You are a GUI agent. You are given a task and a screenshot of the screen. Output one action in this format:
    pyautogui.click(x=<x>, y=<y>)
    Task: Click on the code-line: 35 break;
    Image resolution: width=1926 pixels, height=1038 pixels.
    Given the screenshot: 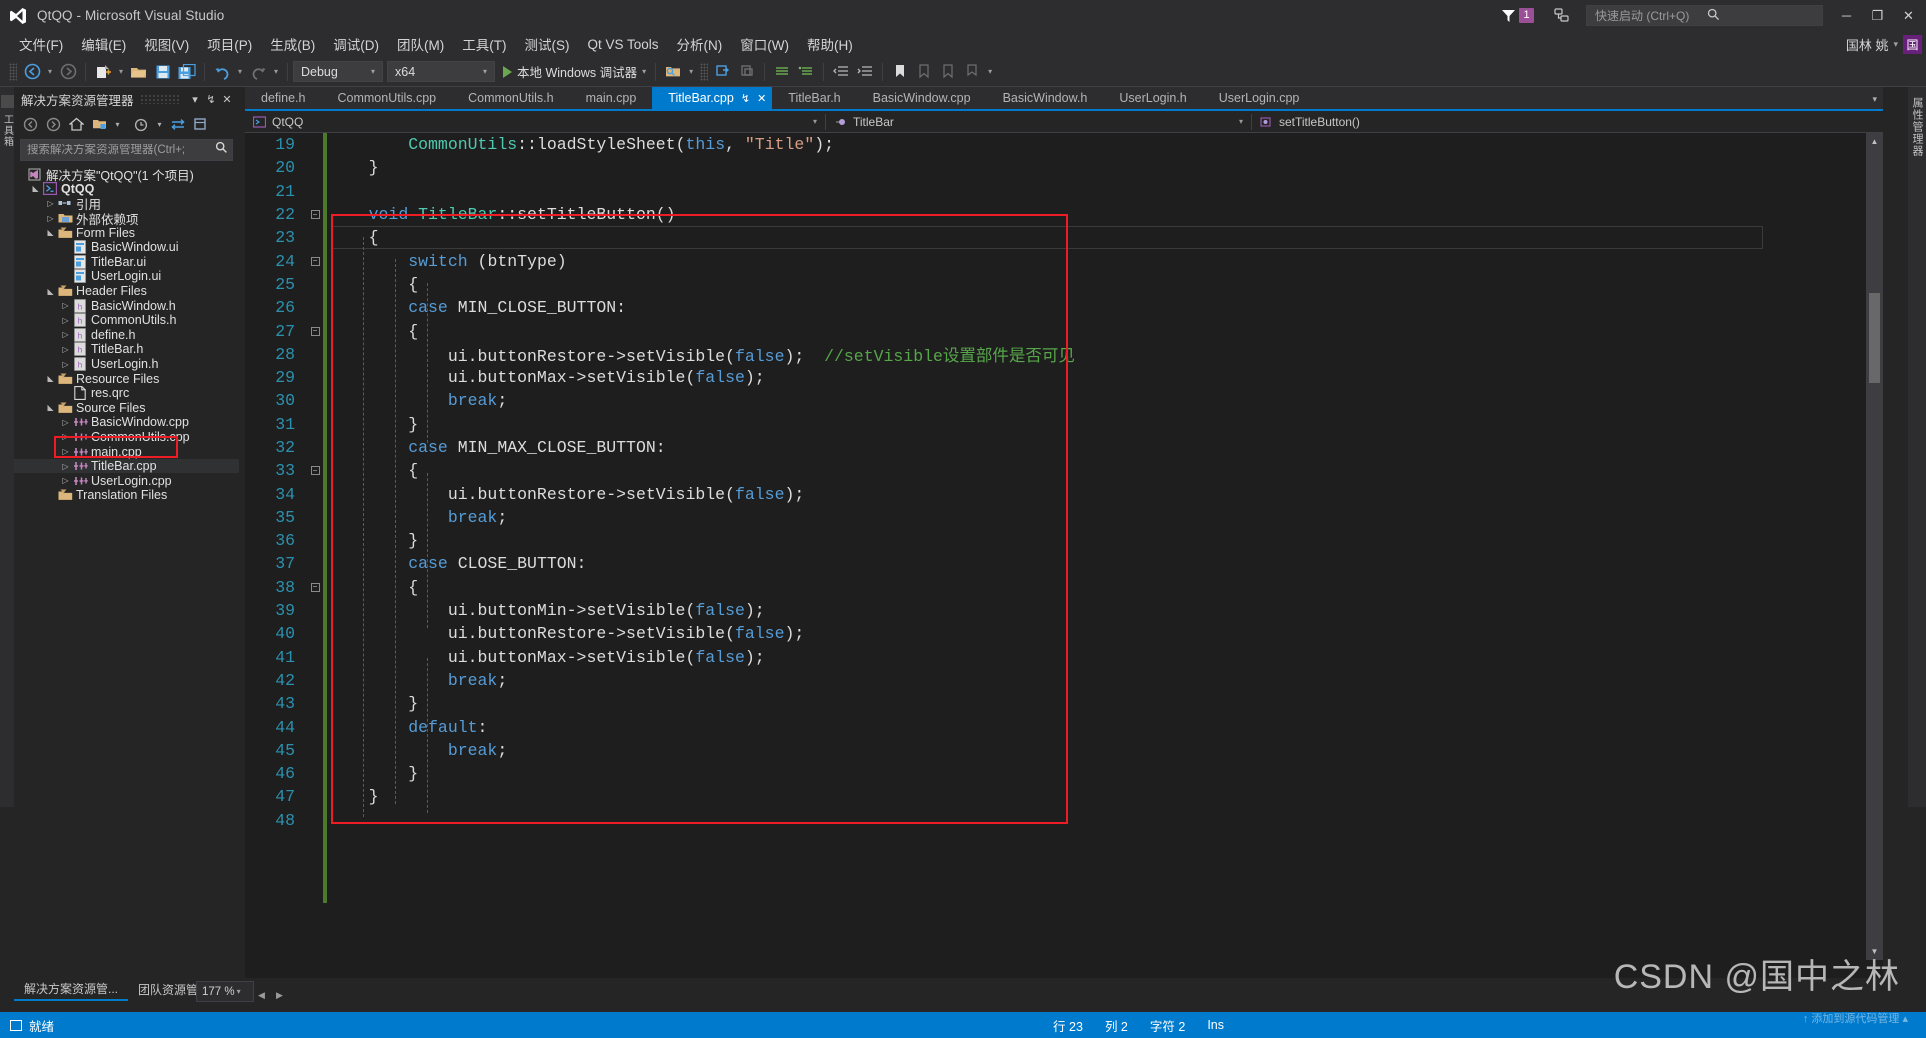 What is the action you would take?
    pyautogui.click(x=1064, y=517)
    